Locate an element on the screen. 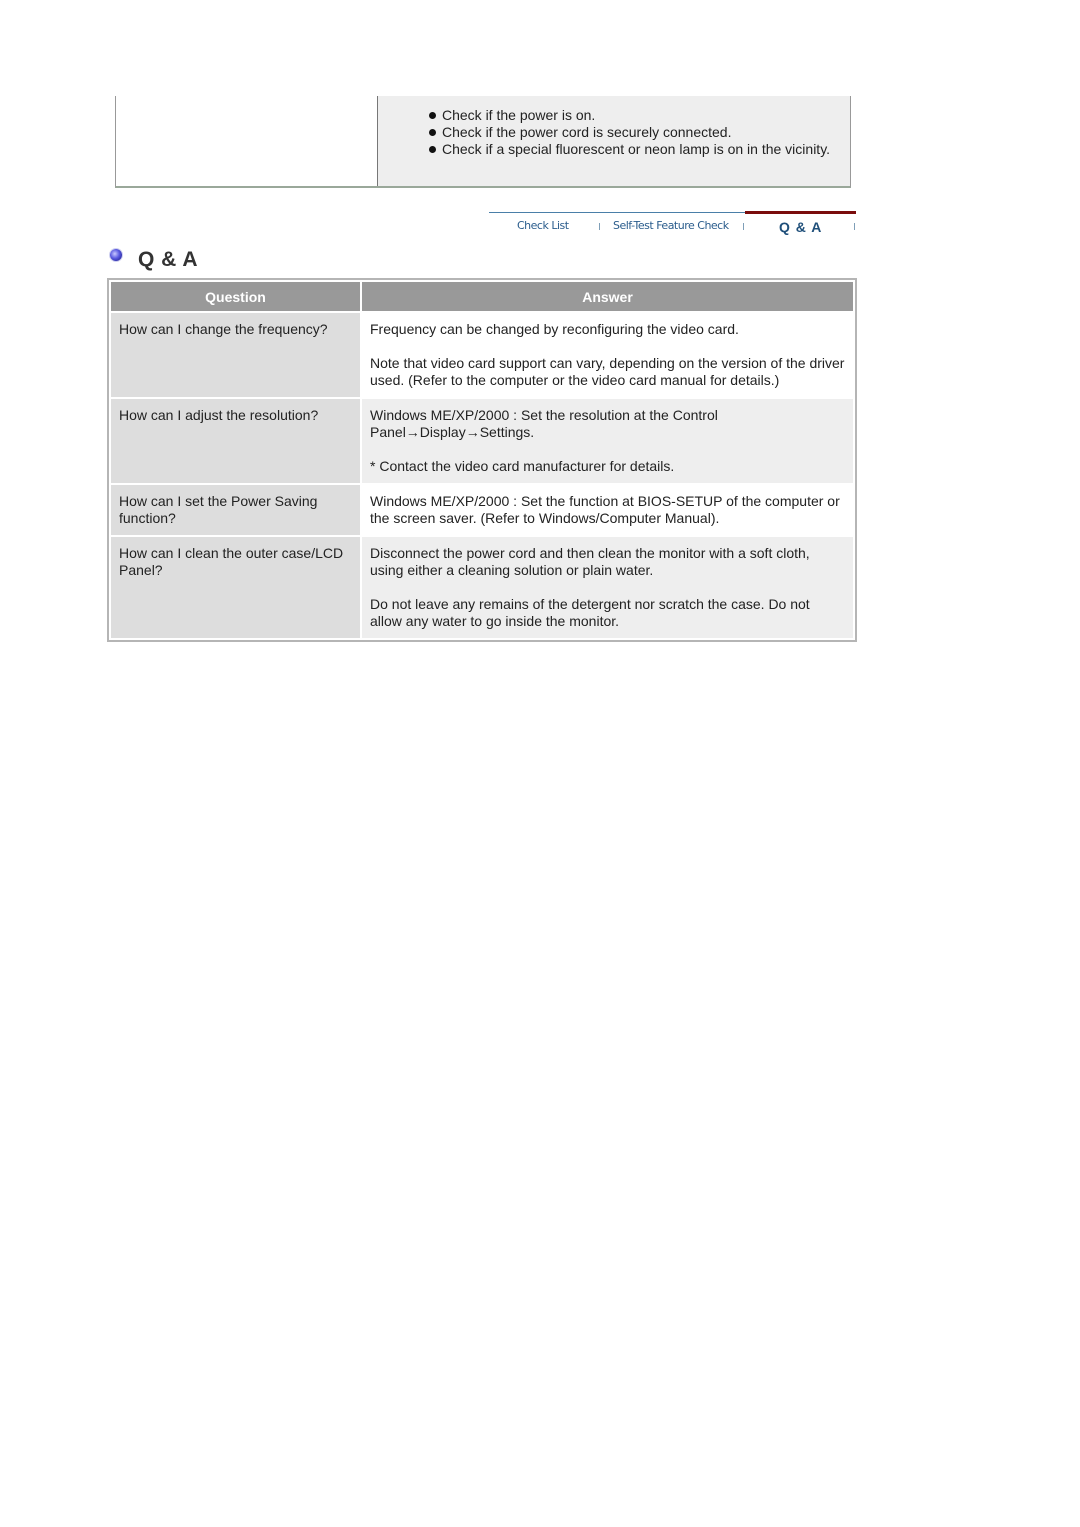 Image resolution: width=1080 pixels, height=1527 pixels. previous-table-left-cell is located at coordinates (247, 141).